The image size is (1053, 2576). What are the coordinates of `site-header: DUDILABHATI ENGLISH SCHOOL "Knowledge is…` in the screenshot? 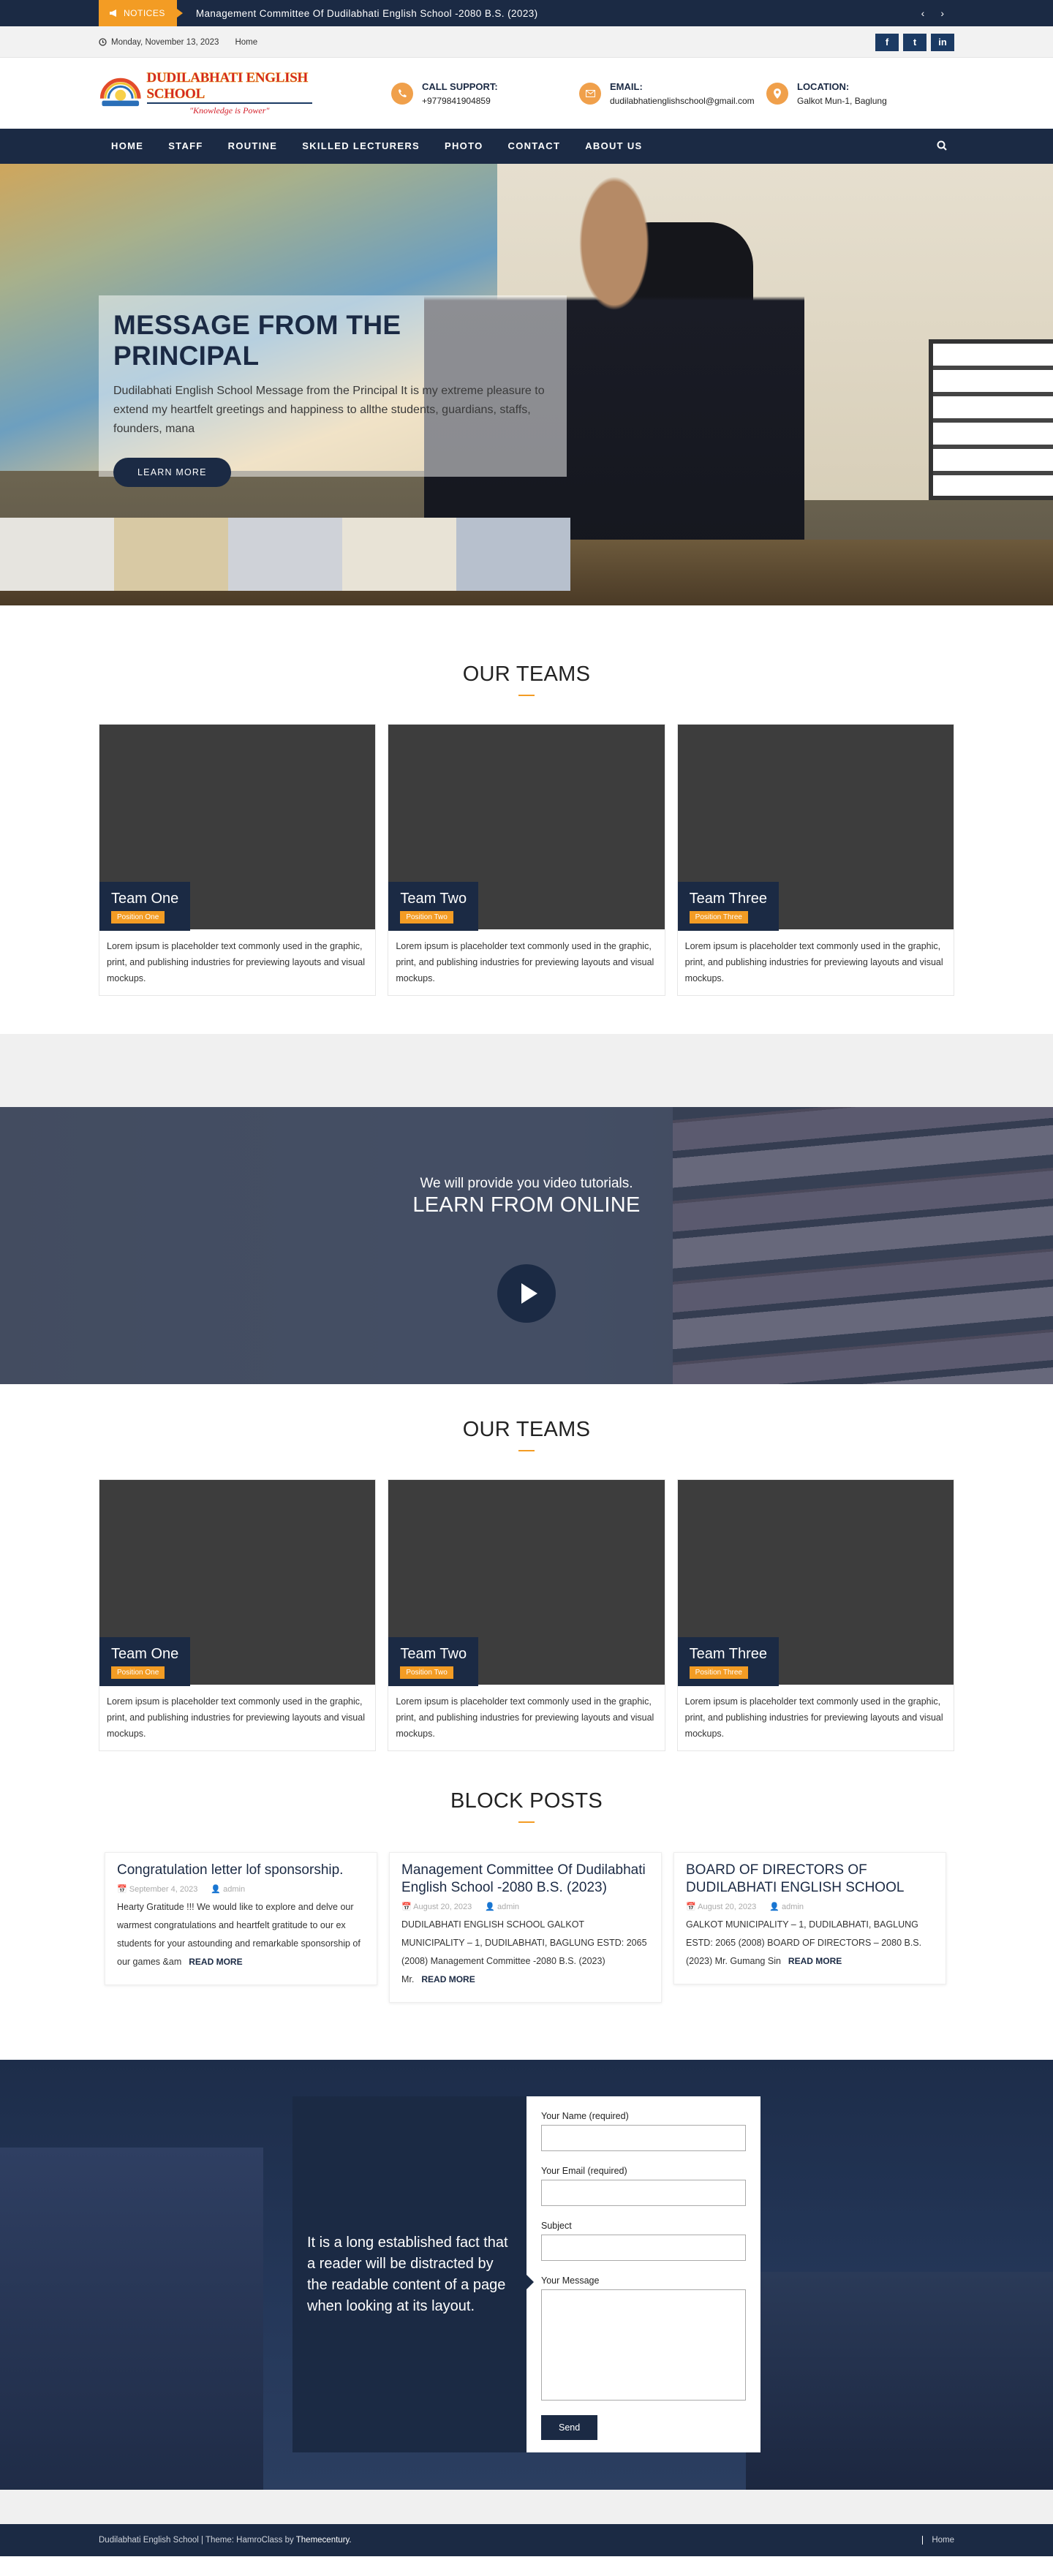 It's located at (526, 93).